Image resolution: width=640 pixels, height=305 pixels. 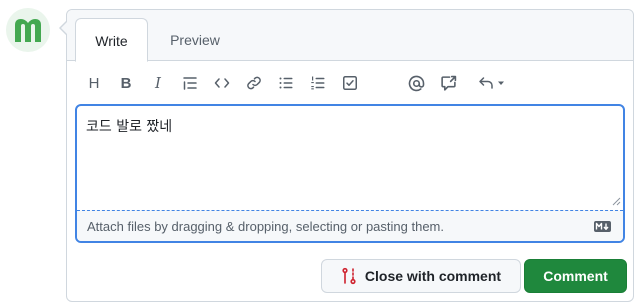 I want to click on markdown-icon, so click(x=602, y=226).